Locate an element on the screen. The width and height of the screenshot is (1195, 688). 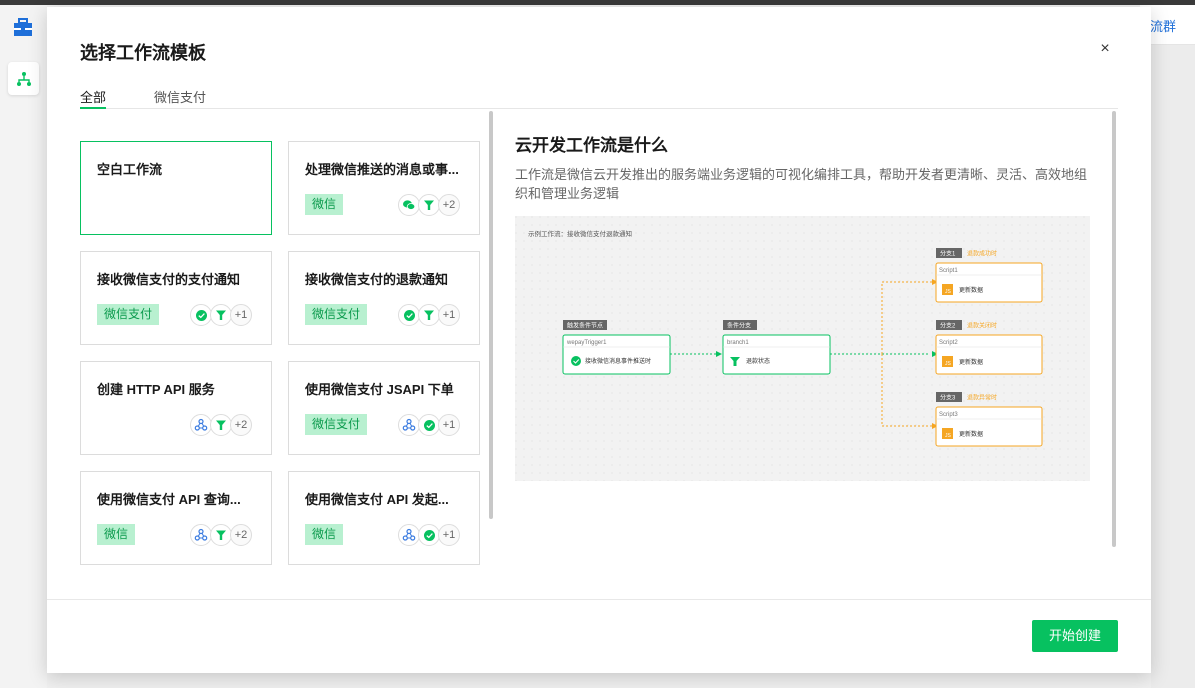
start-create-button: 开始创建 is located at coordinates (1075, 636).